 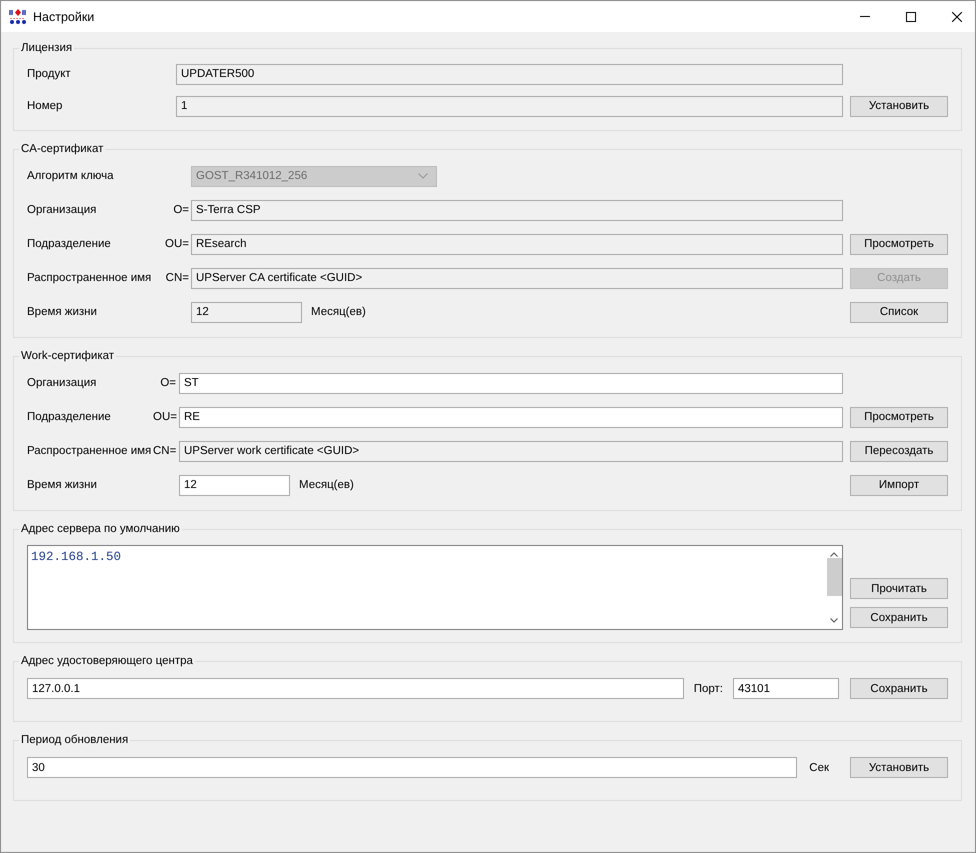 What do you see at coordinates (899, 451) in the screenshot?
I see `action-button: Пересоздать` at bounding box center [899, 451].